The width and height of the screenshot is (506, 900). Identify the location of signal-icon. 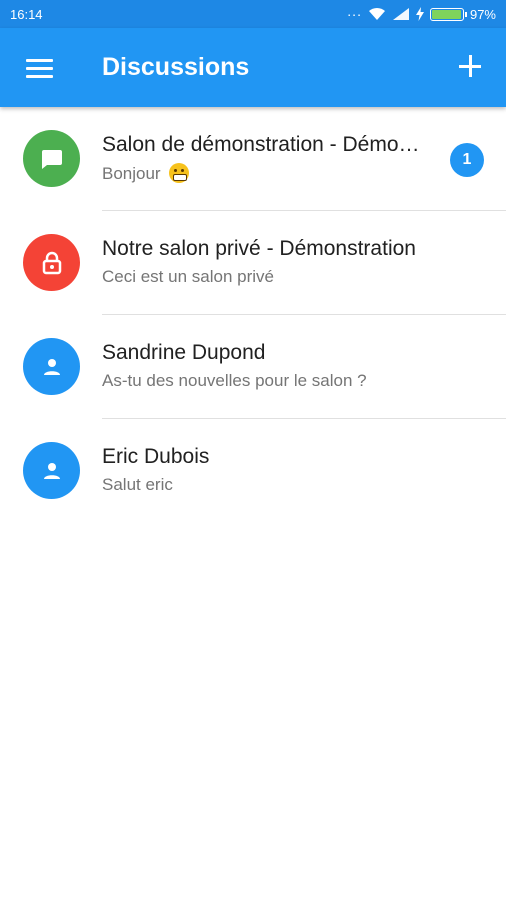
(401, 14).